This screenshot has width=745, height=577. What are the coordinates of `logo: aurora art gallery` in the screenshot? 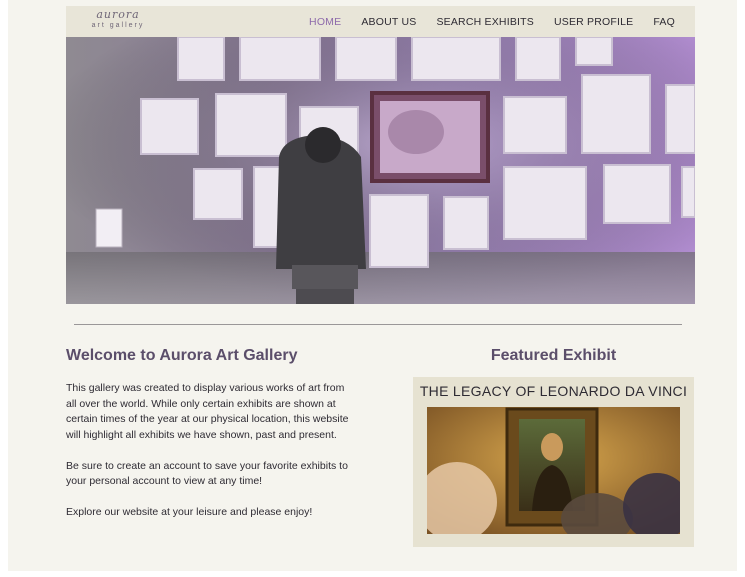 It's located at (118, 19).